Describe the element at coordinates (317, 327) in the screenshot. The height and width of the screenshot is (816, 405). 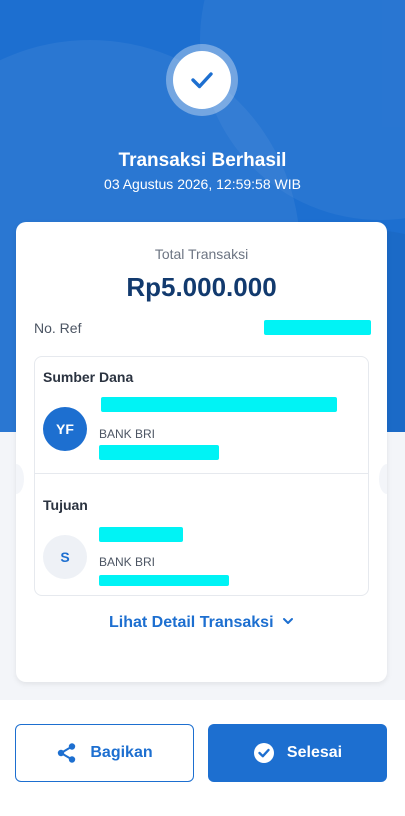
I see `ref-number-redacted` at that location.